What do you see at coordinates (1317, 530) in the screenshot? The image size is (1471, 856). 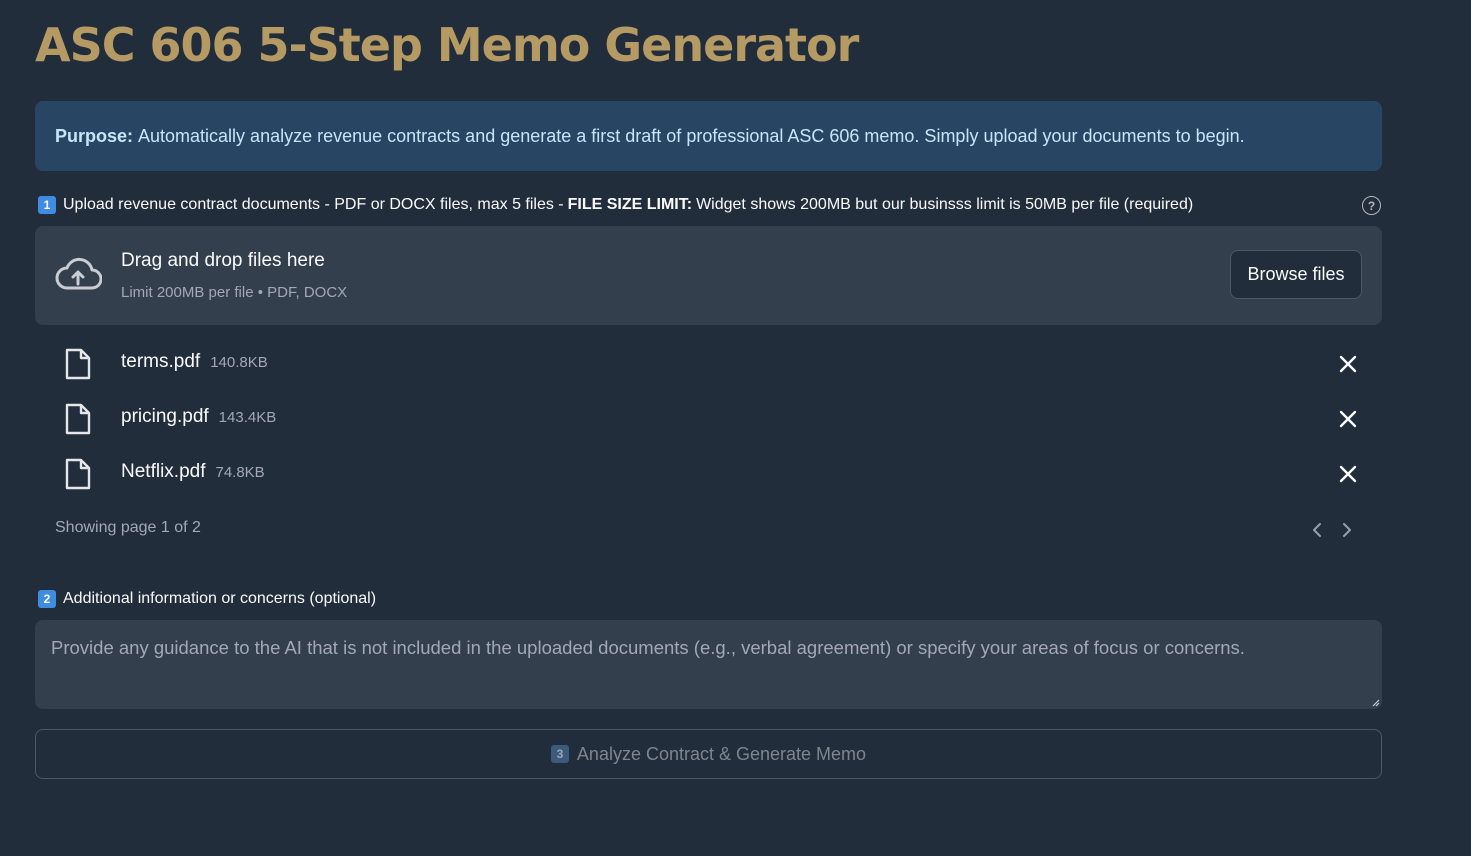 I see `chevron-left-icon` at bounding box center [1317, 530].